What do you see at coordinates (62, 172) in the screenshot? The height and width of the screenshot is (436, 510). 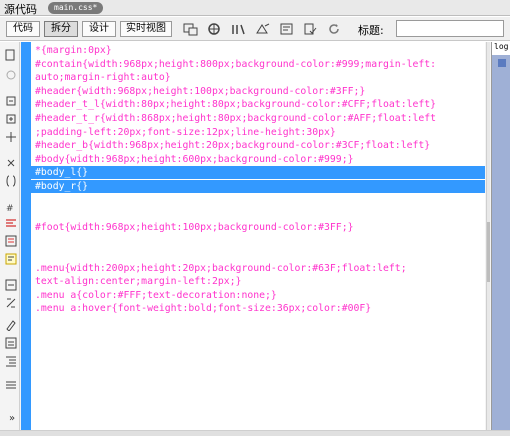 I see `code-line: #body_l{}` at bounding box center [62, 172].